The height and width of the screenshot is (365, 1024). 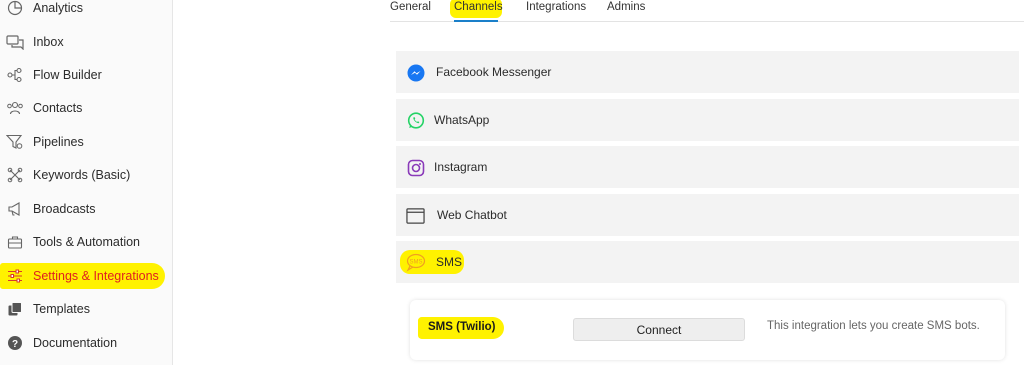 I want to click on tab-label: Integrations, so click(x=556, y=7).